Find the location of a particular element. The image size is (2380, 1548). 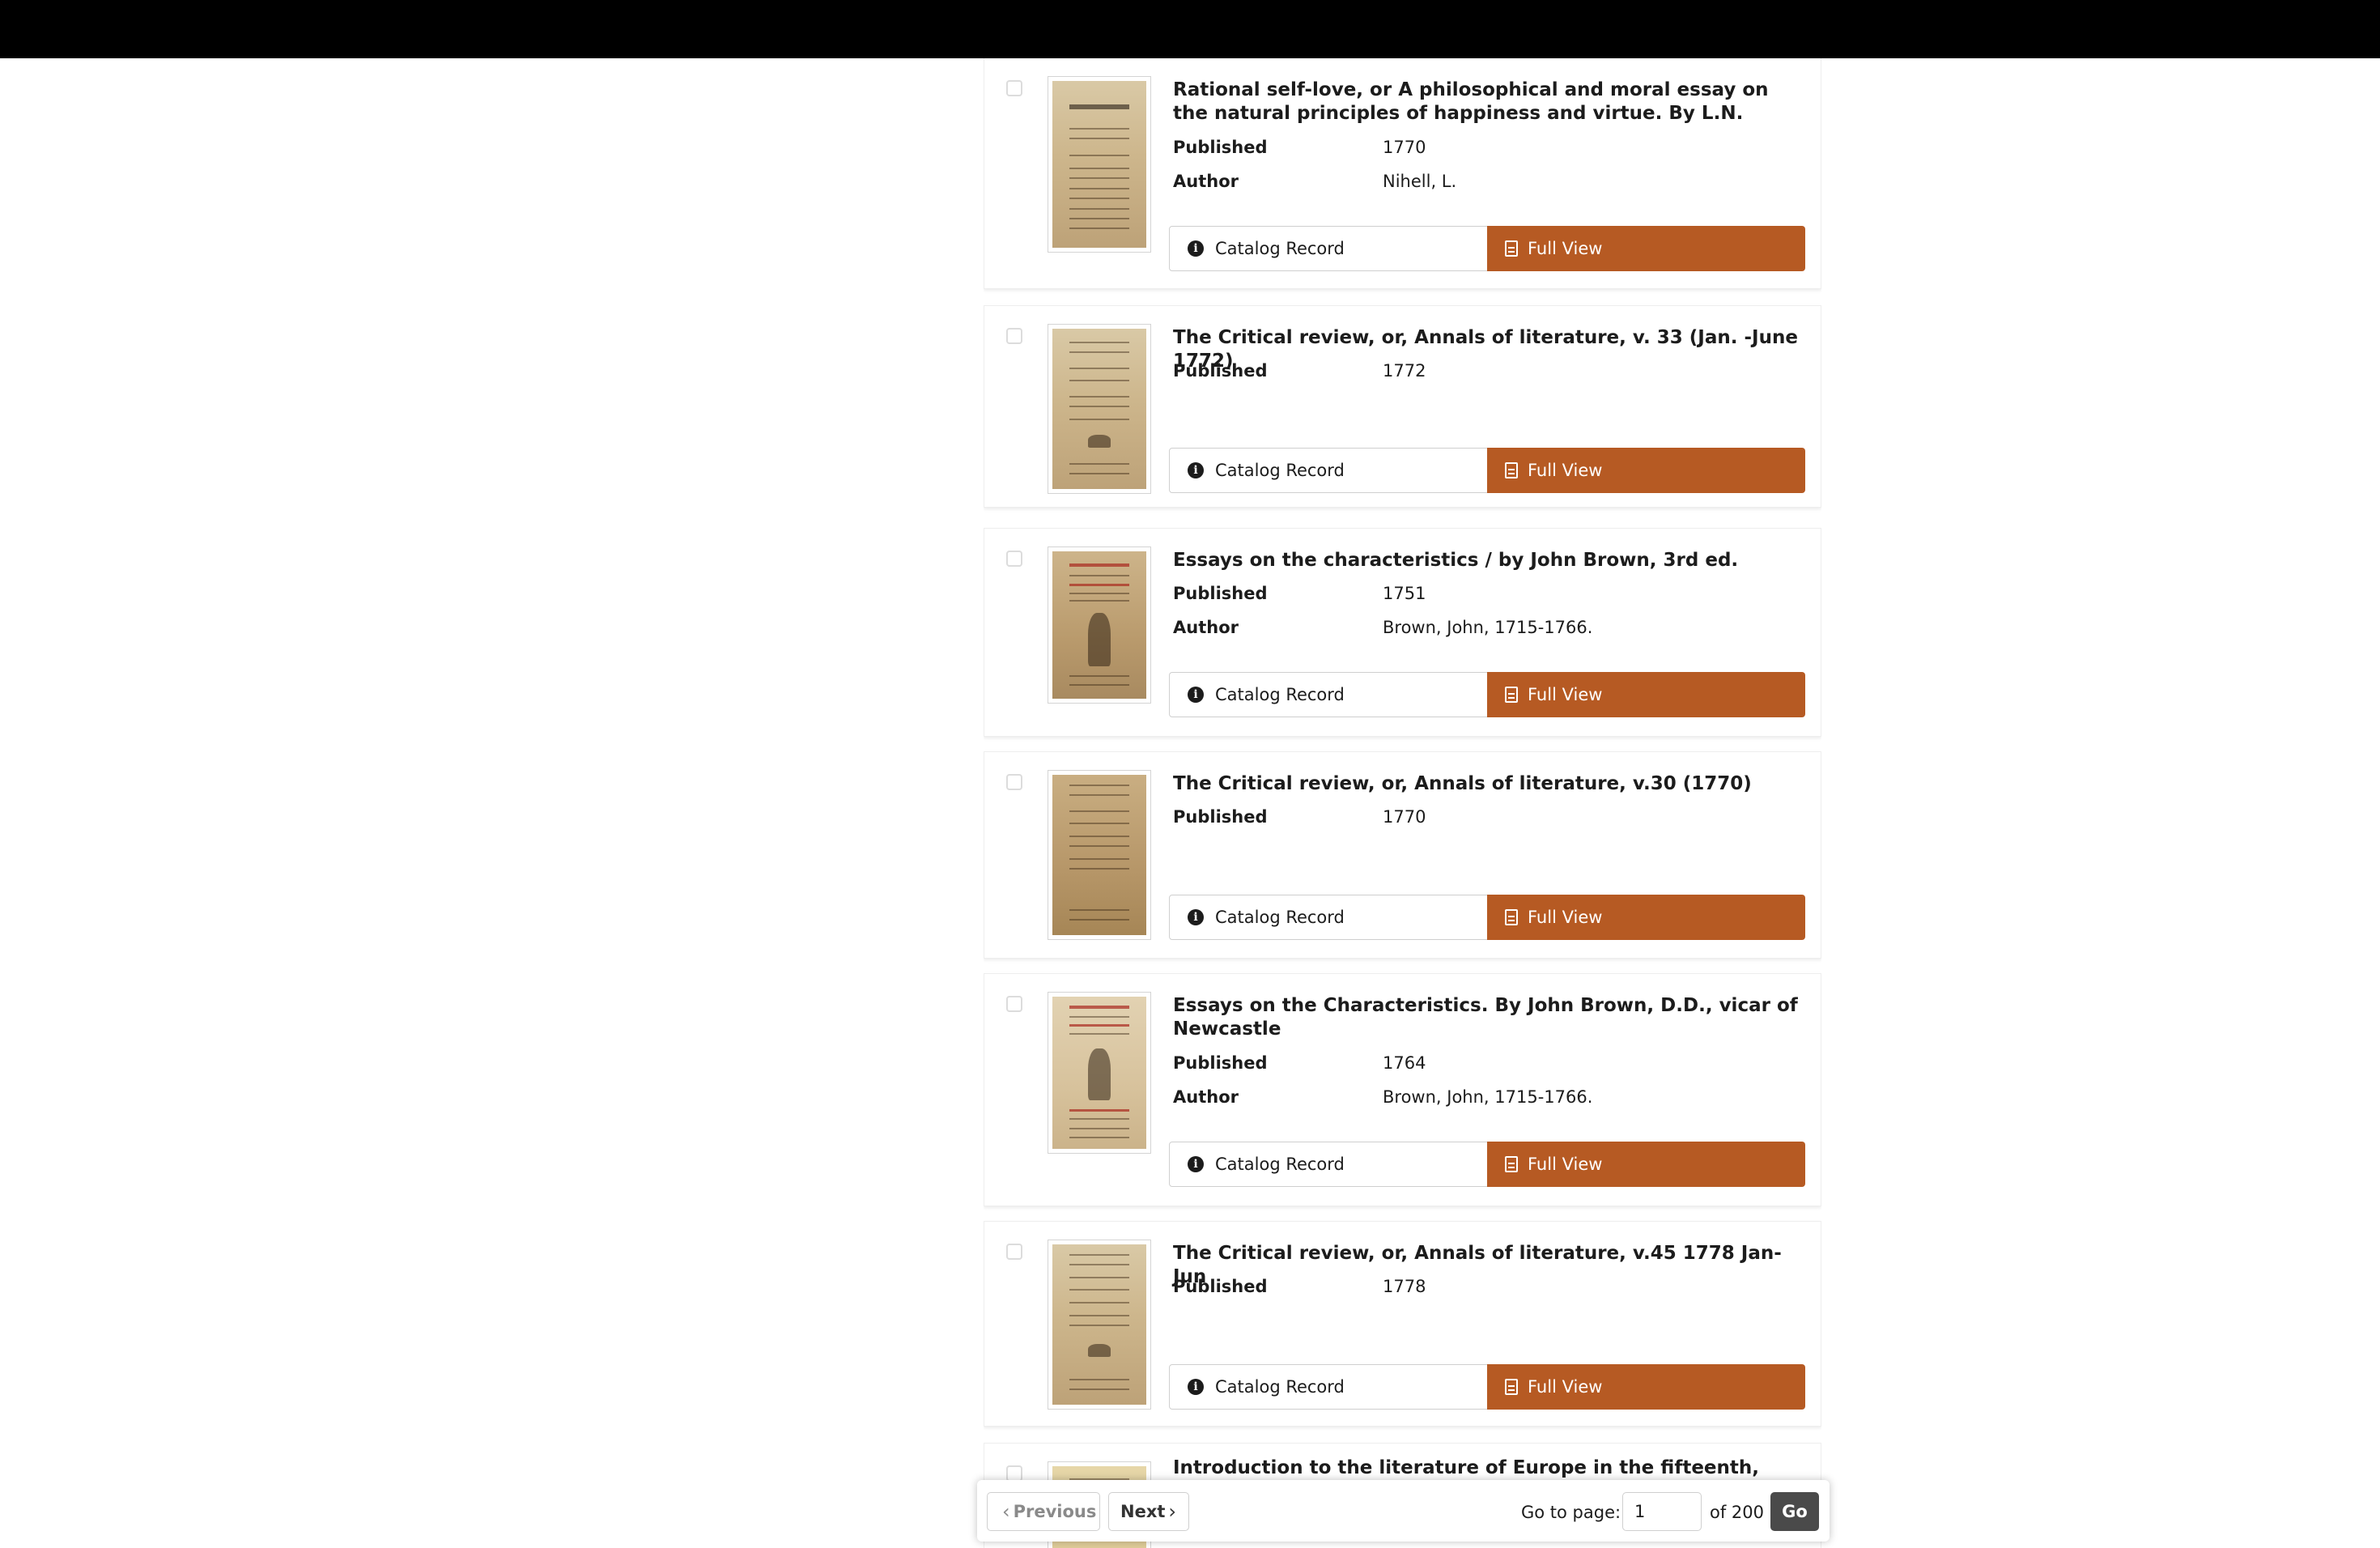

next-label: Next is located at coordinates (1143, 1511).